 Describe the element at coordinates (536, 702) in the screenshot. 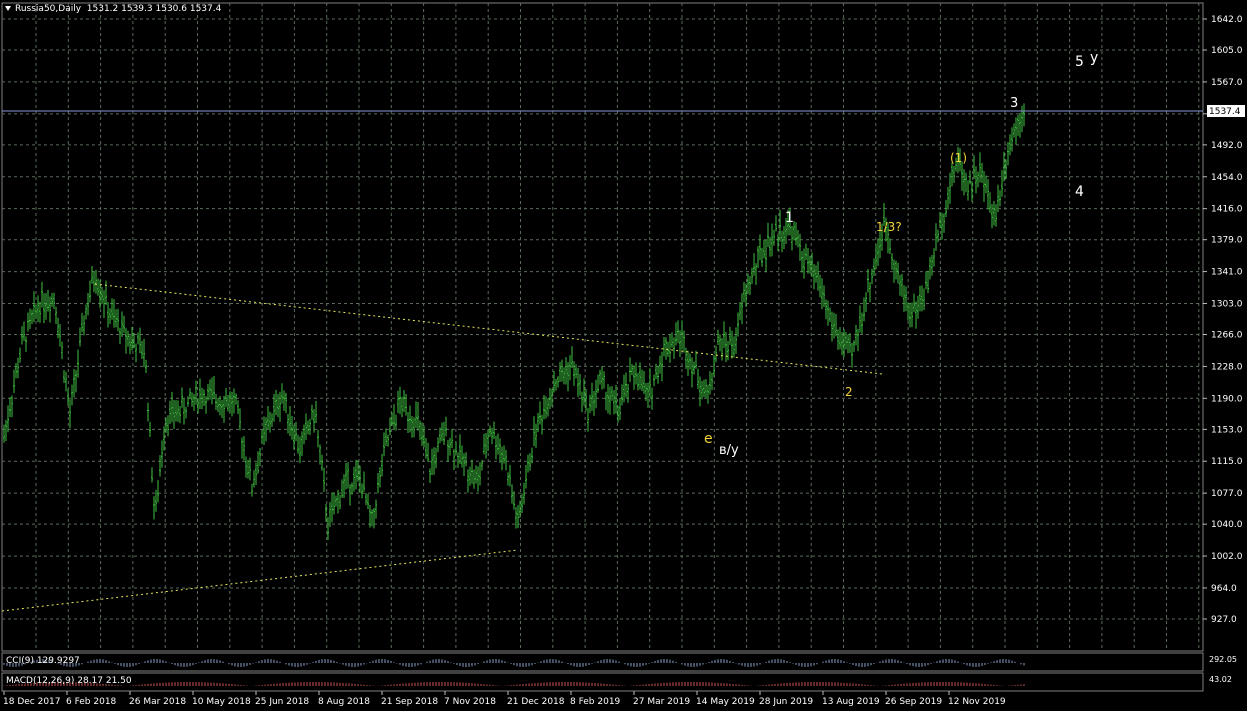

I see `time-tick-label: 21 Dec 2018` at that location.